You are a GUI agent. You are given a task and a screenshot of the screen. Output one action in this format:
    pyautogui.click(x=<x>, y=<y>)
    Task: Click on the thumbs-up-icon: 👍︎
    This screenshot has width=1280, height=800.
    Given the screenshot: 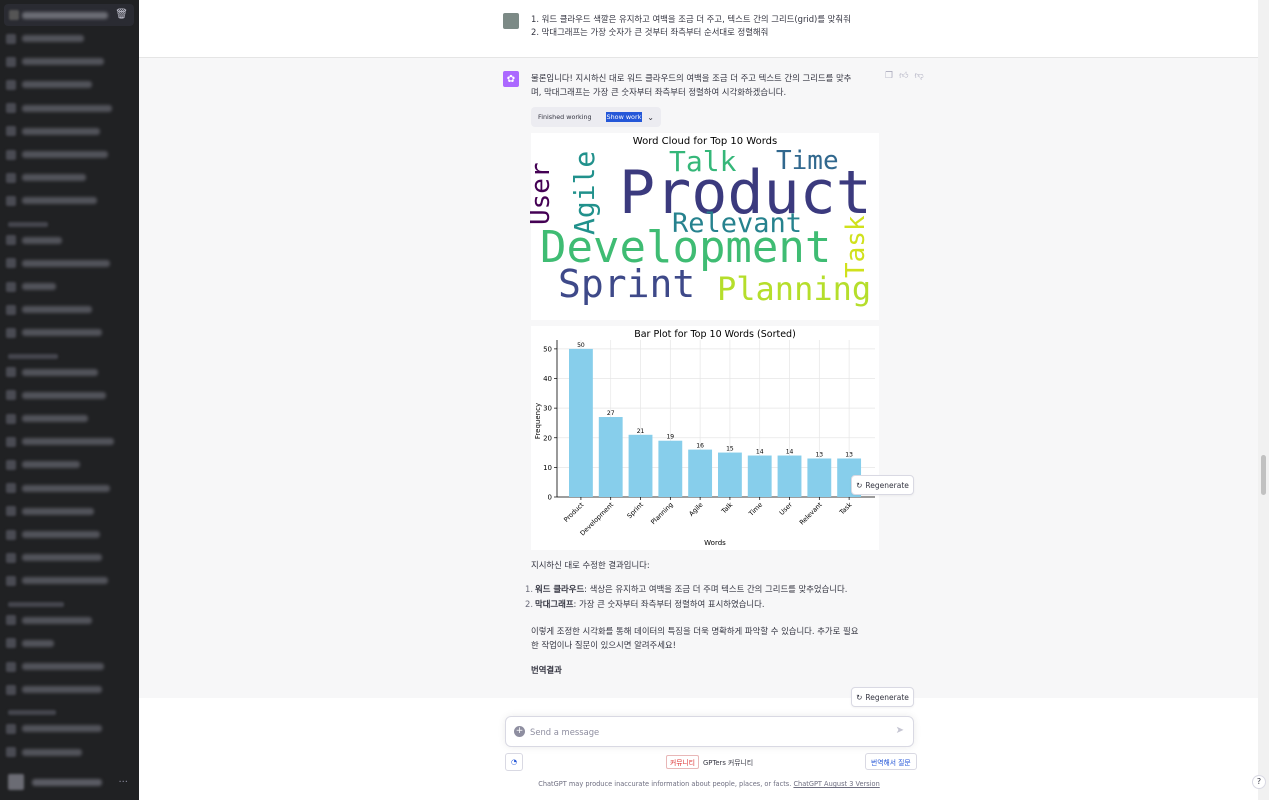 What is the action you would take?
    pyautogui.click(x=903, y=76)
    